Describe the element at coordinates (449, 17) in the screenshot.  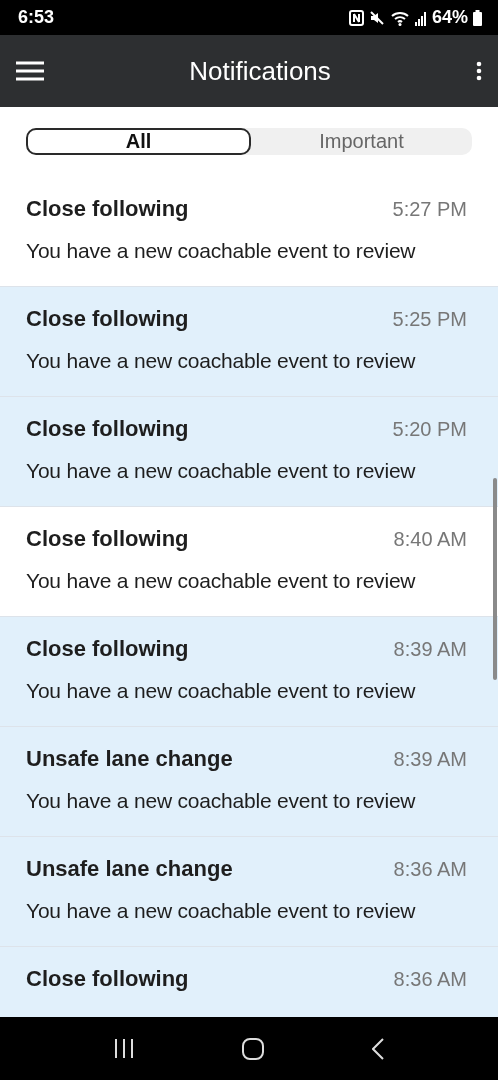
I see `battery-percent: 64%` at that location.